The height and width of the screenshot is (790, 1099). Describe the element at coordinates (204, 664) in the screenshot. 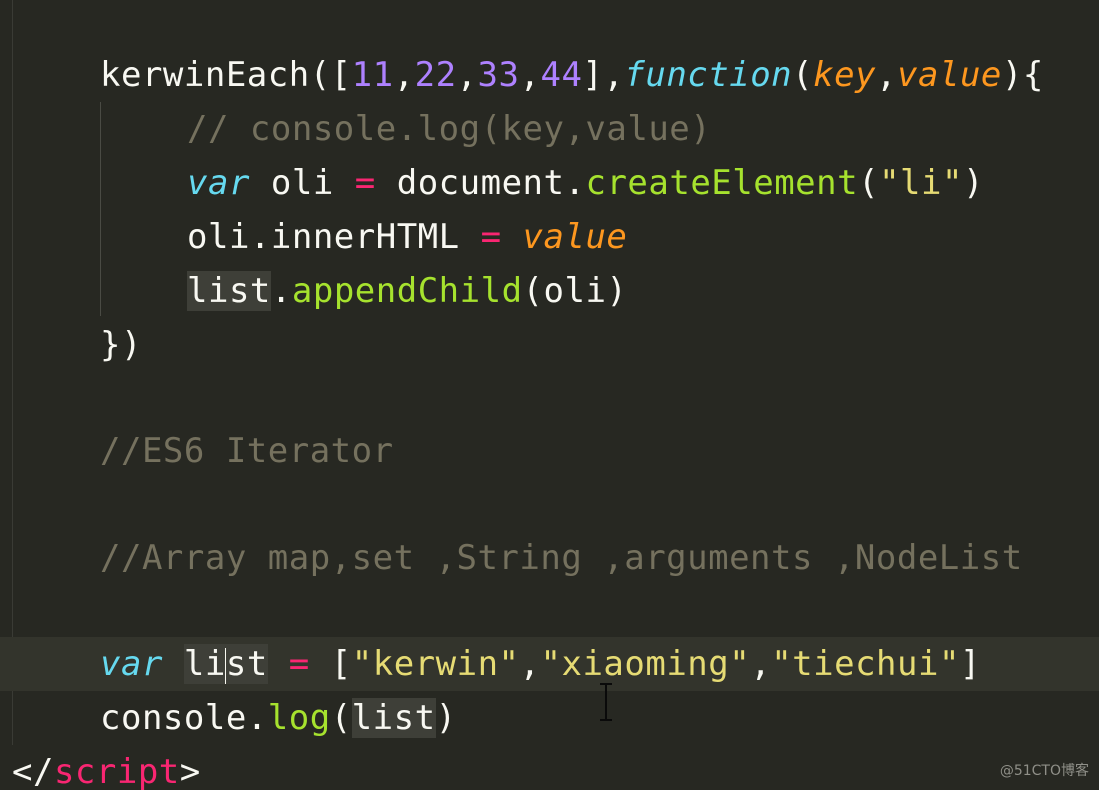

I see `list-declaration-a: li` at that location.